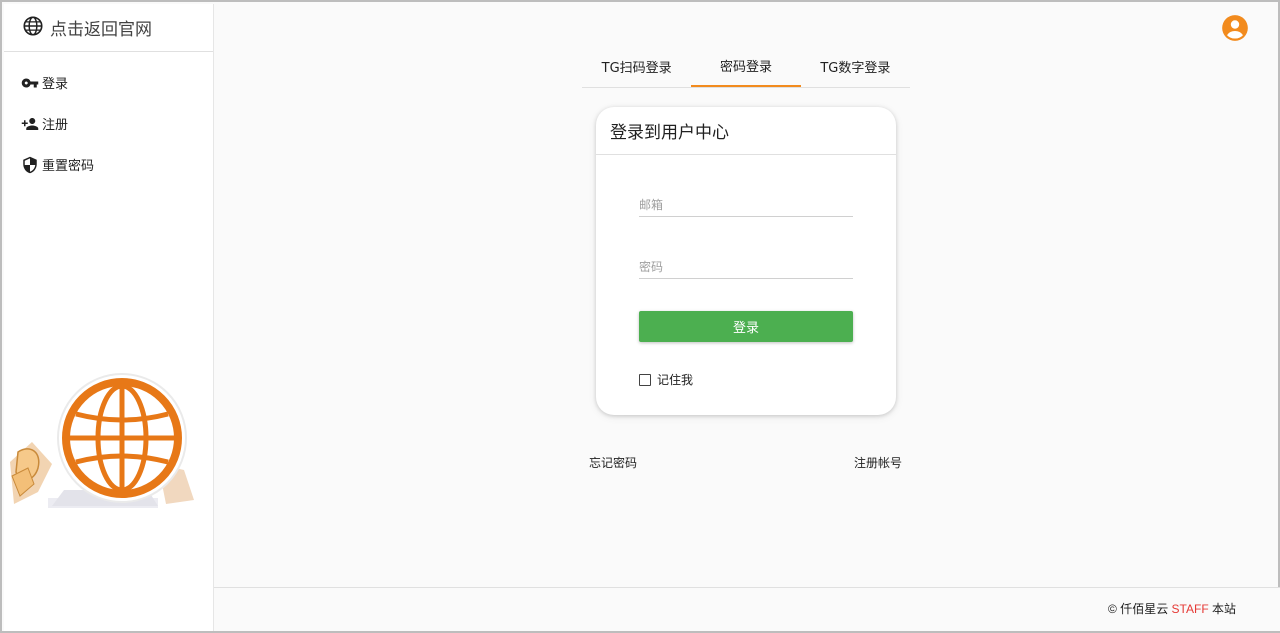 The image size is (1280, 633). Describe the element at coordinates (746, 326) in the screenshot. I see `login-button: 登录` at that location.